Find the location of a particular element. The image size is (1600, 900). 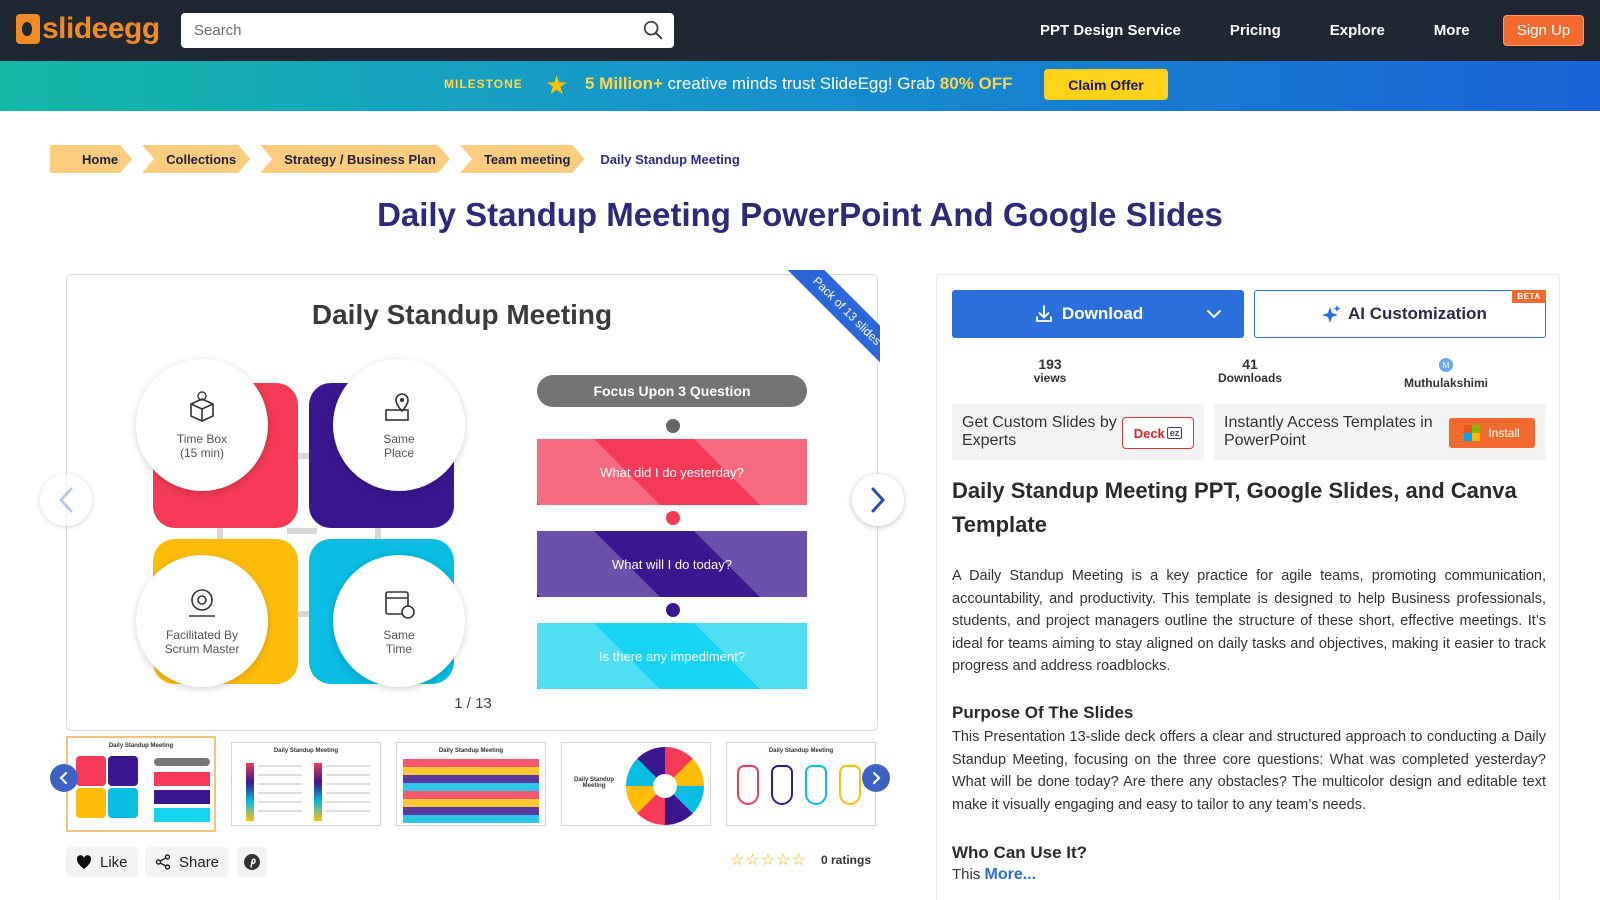

access-text: Instantly Access Templates in PowerPoint is located at coordinates (1328, 431).